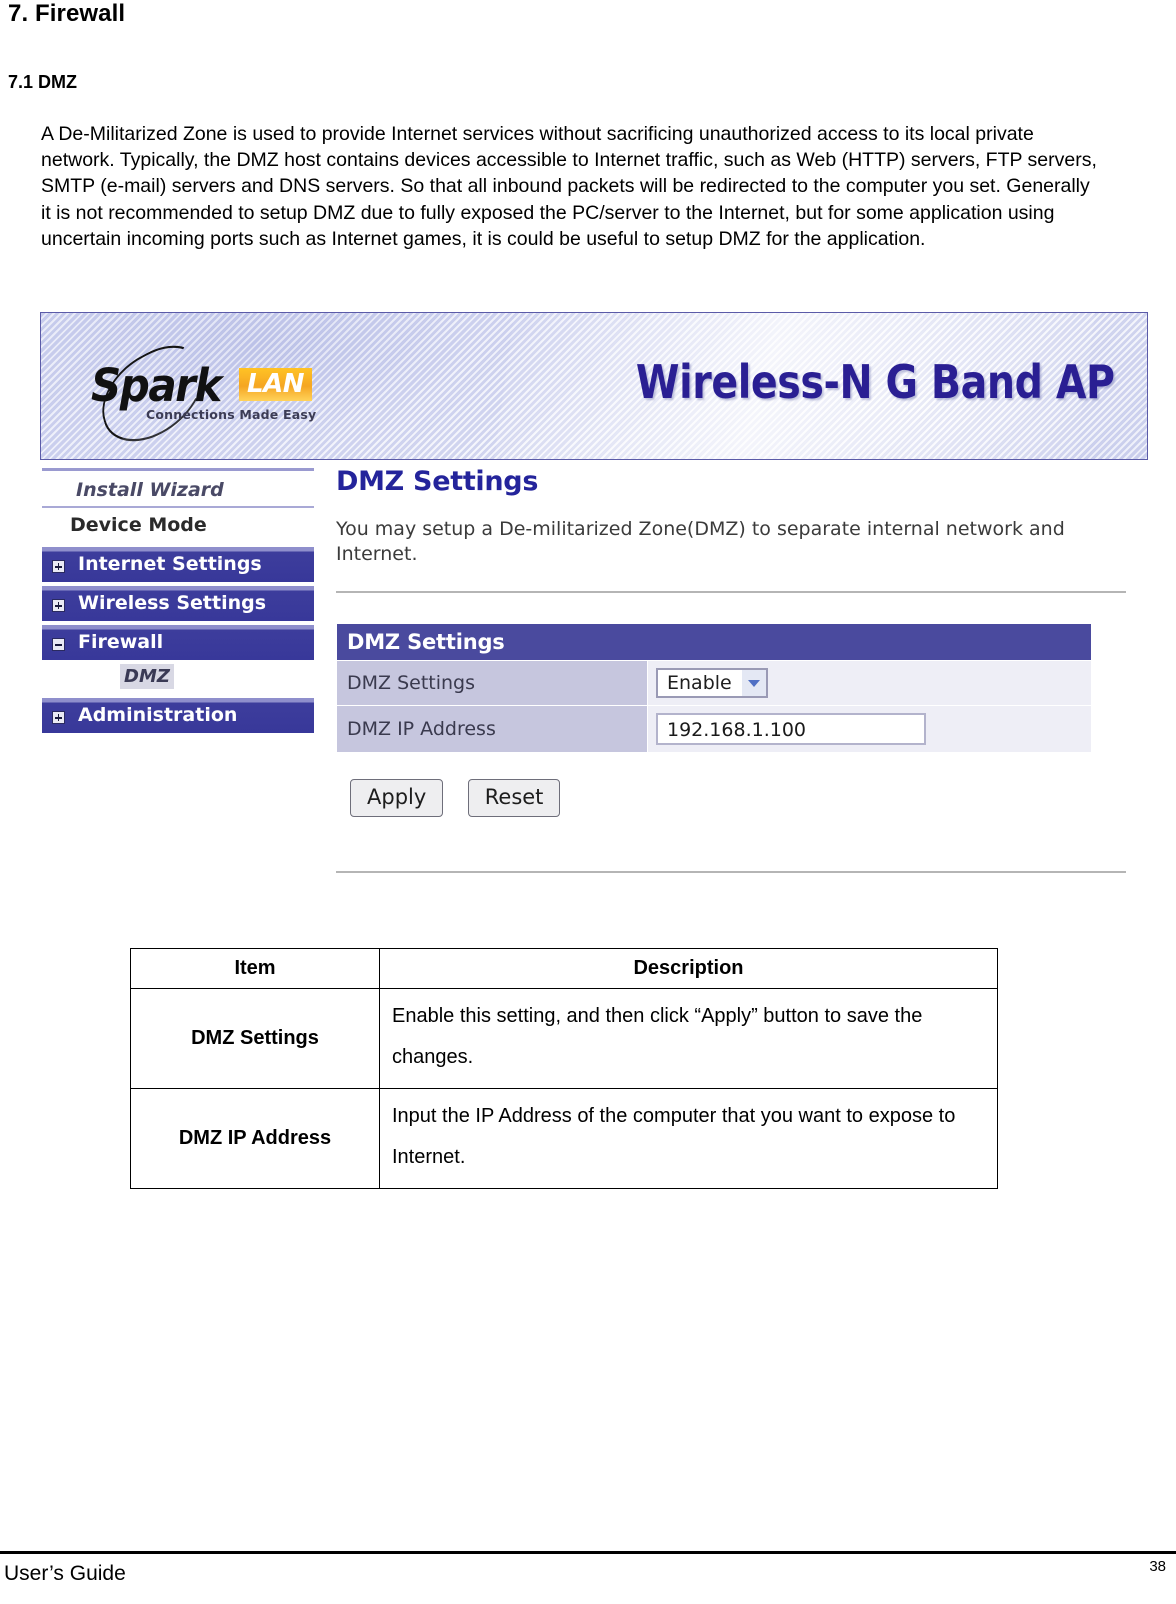  What do you see at coordinates (255, 968) in the screenshot?
I see `column-header-item: Item` at bounding box center [255, 968].